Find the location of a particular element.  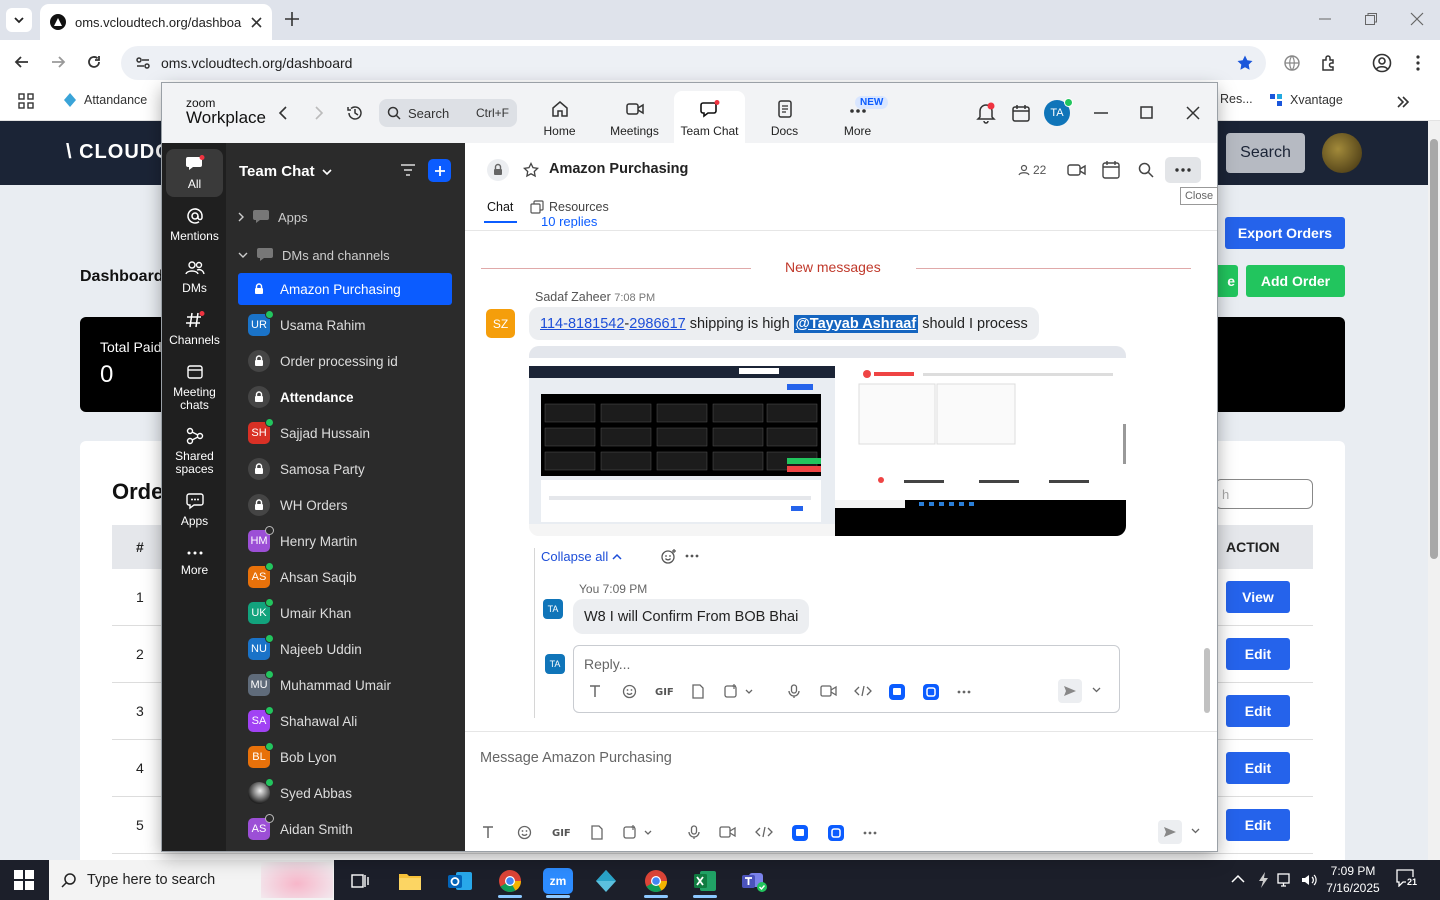

sidebar-title: Team Chat is located at coordinates (285, 171).